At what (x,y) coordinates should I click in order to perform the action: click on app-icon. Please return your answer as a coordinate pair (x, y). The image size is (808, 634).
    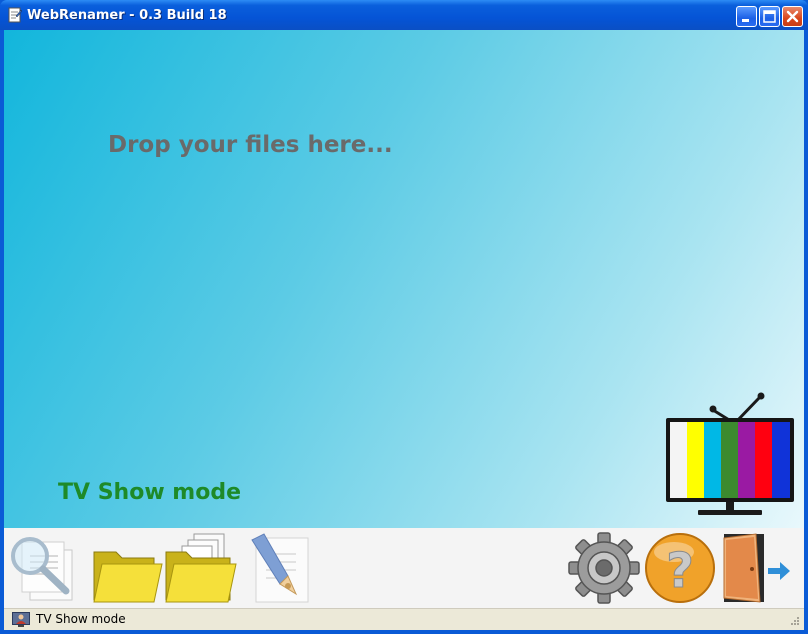
    Looking at the image, I should click on (15, 15).